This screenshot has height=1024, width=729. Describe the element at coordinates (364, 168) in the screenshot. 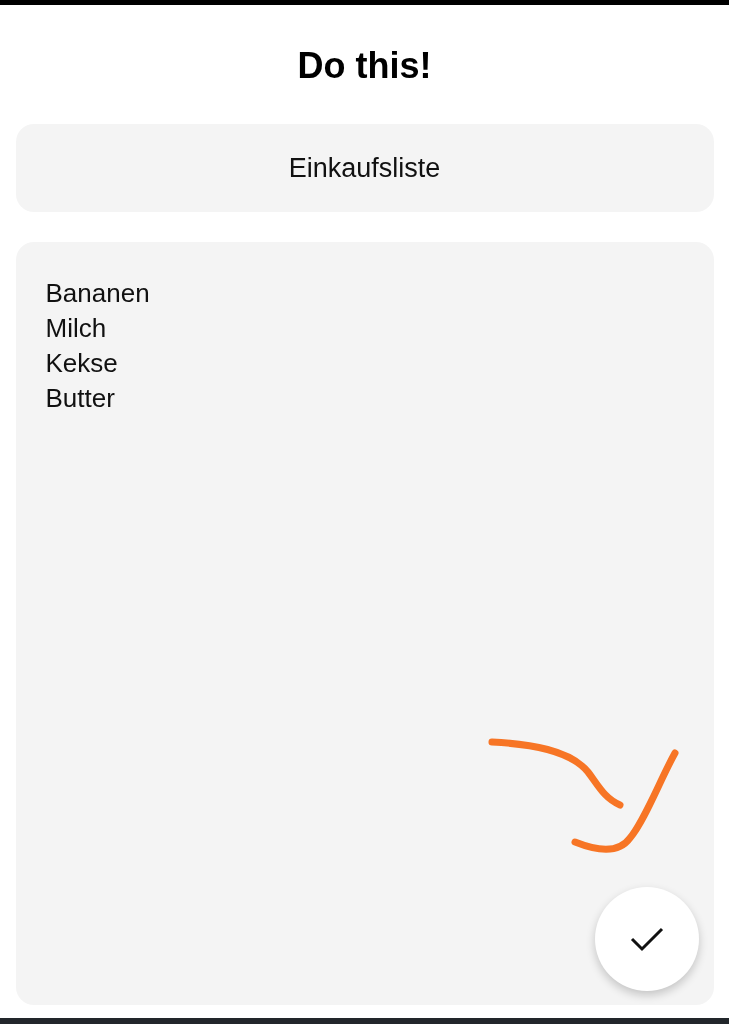

I see `title-field: Einkaufsliste` at that location.